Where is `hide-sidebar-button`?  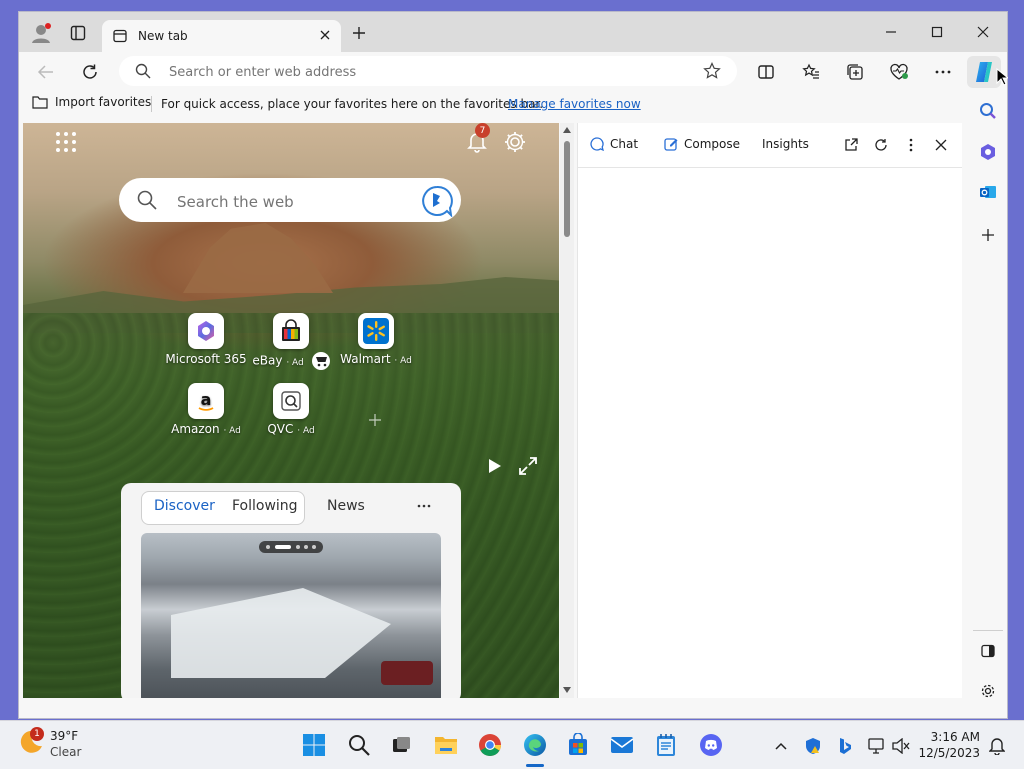 hide-sidebar-button is located at coordinates (988, 651).